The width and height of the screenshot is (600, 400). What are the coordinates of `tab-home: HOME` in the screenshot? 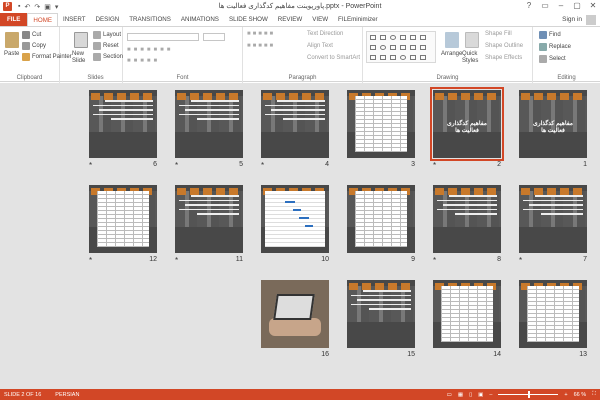 It's located at (42, 19).